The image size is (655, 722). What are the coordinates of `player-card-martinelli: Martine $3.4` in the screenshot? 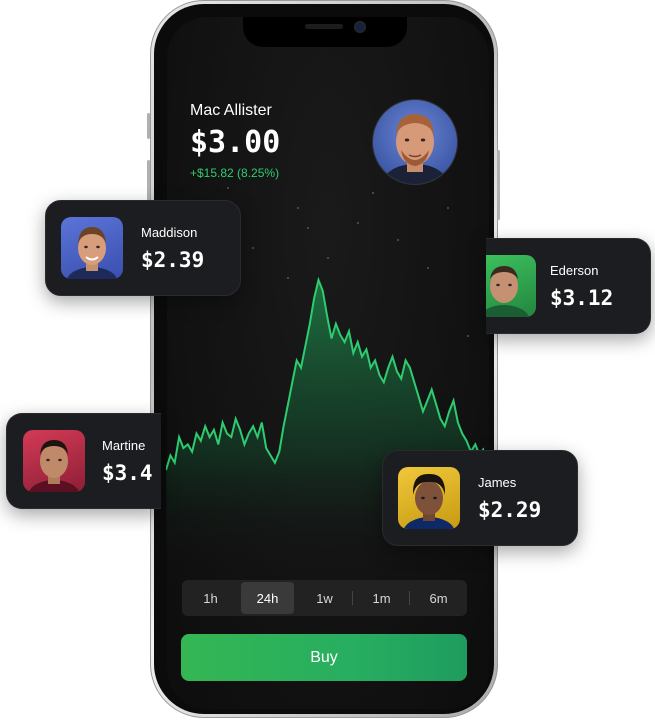 It's located at (83, 461).